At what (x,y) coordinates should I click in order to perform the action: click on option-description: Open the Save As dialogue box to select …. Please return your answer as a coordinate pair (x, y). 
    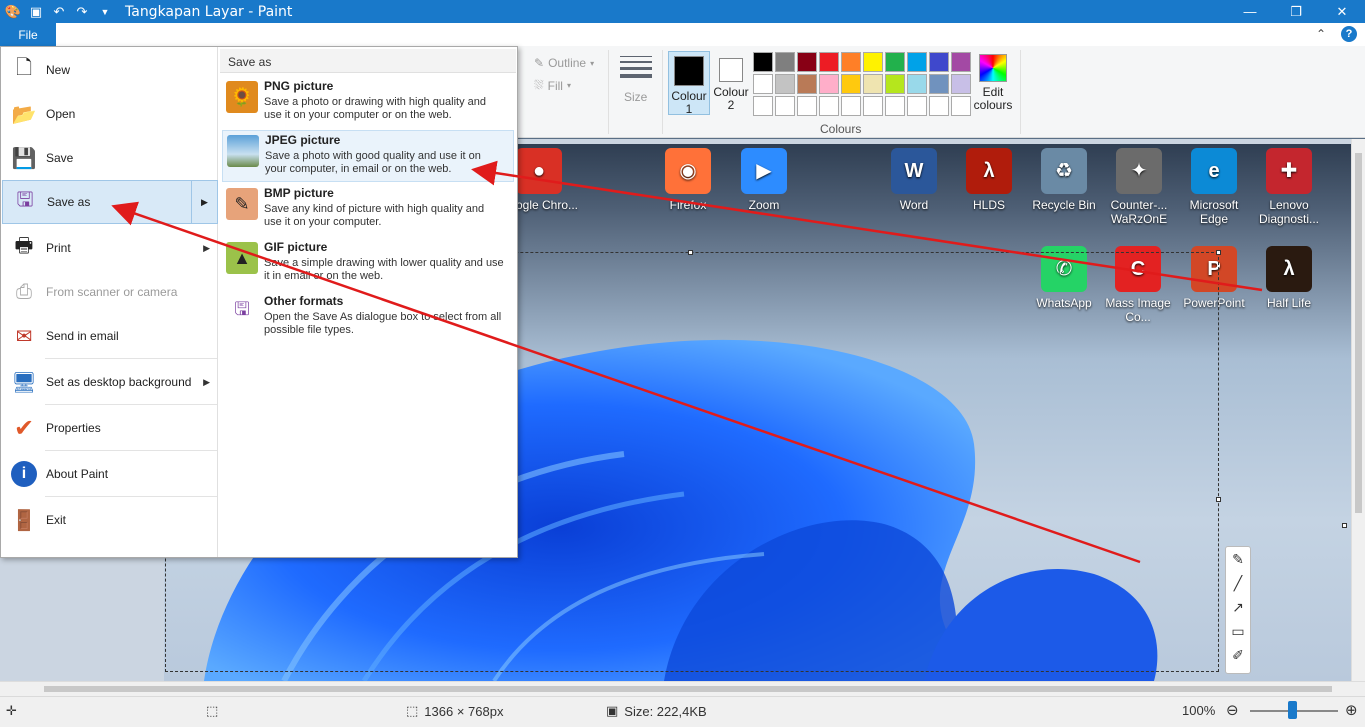
    Looking at the image, I should click on (383, 323).